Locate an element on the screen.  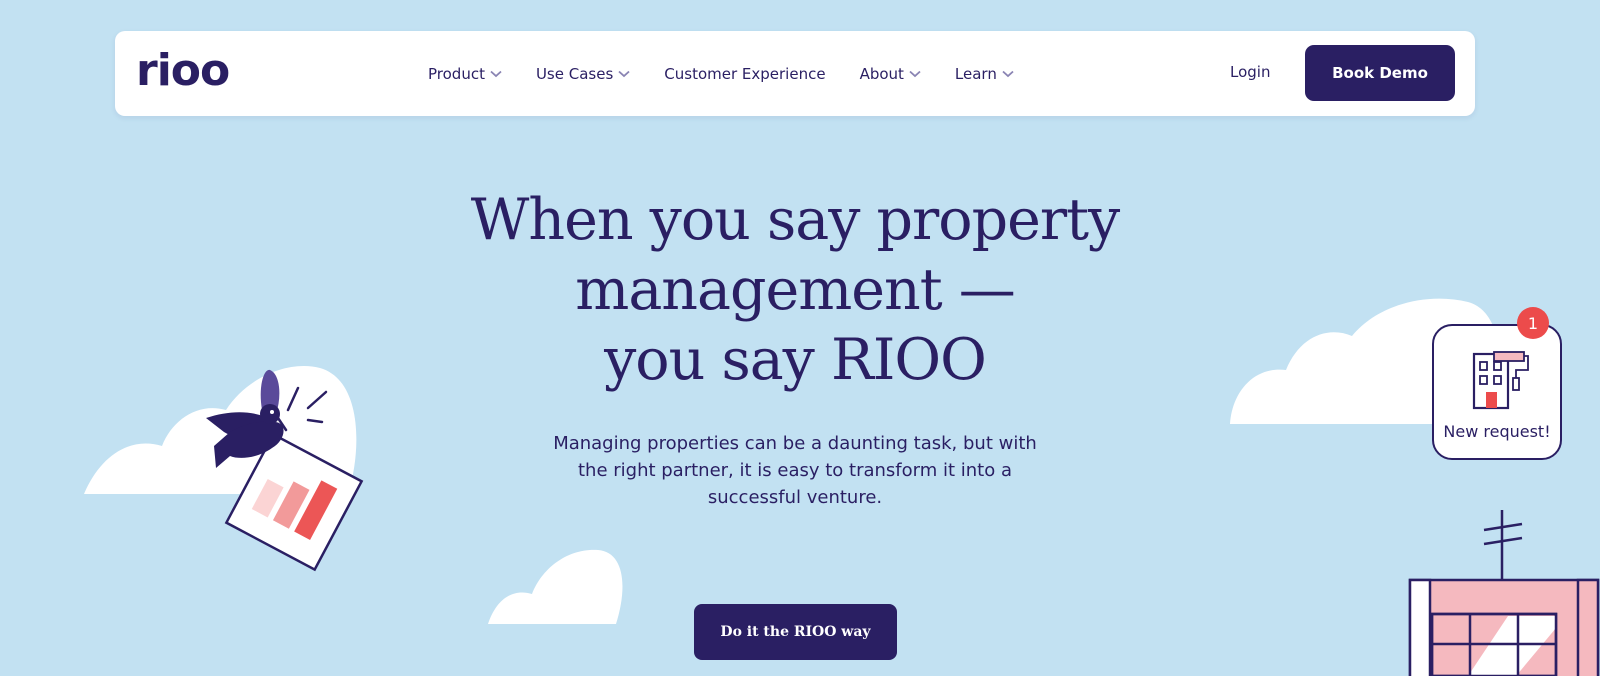
nav-item-customer-experience: Customer Experience is located at coordinates (744, 74).